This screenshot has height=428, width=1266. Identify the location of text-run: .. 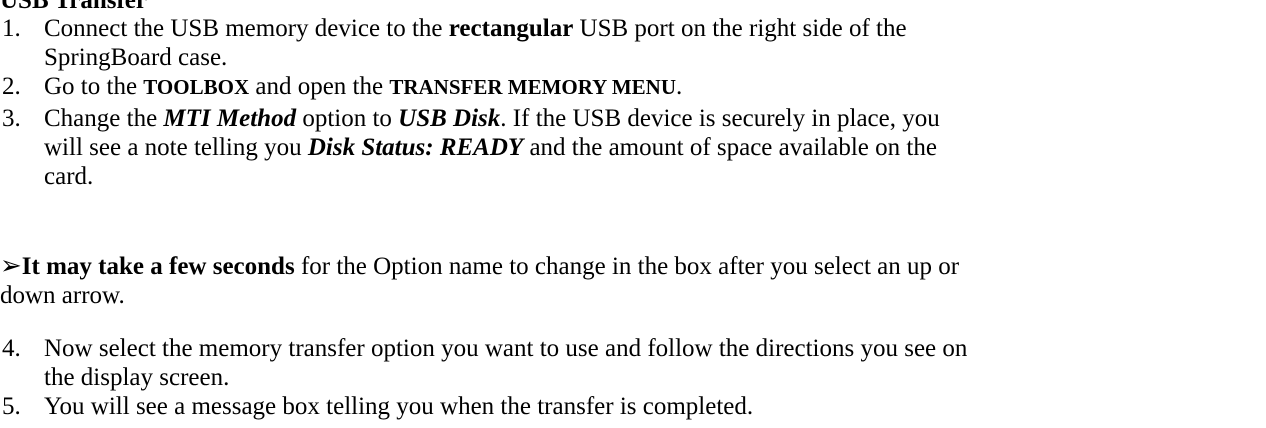
(679, 86).